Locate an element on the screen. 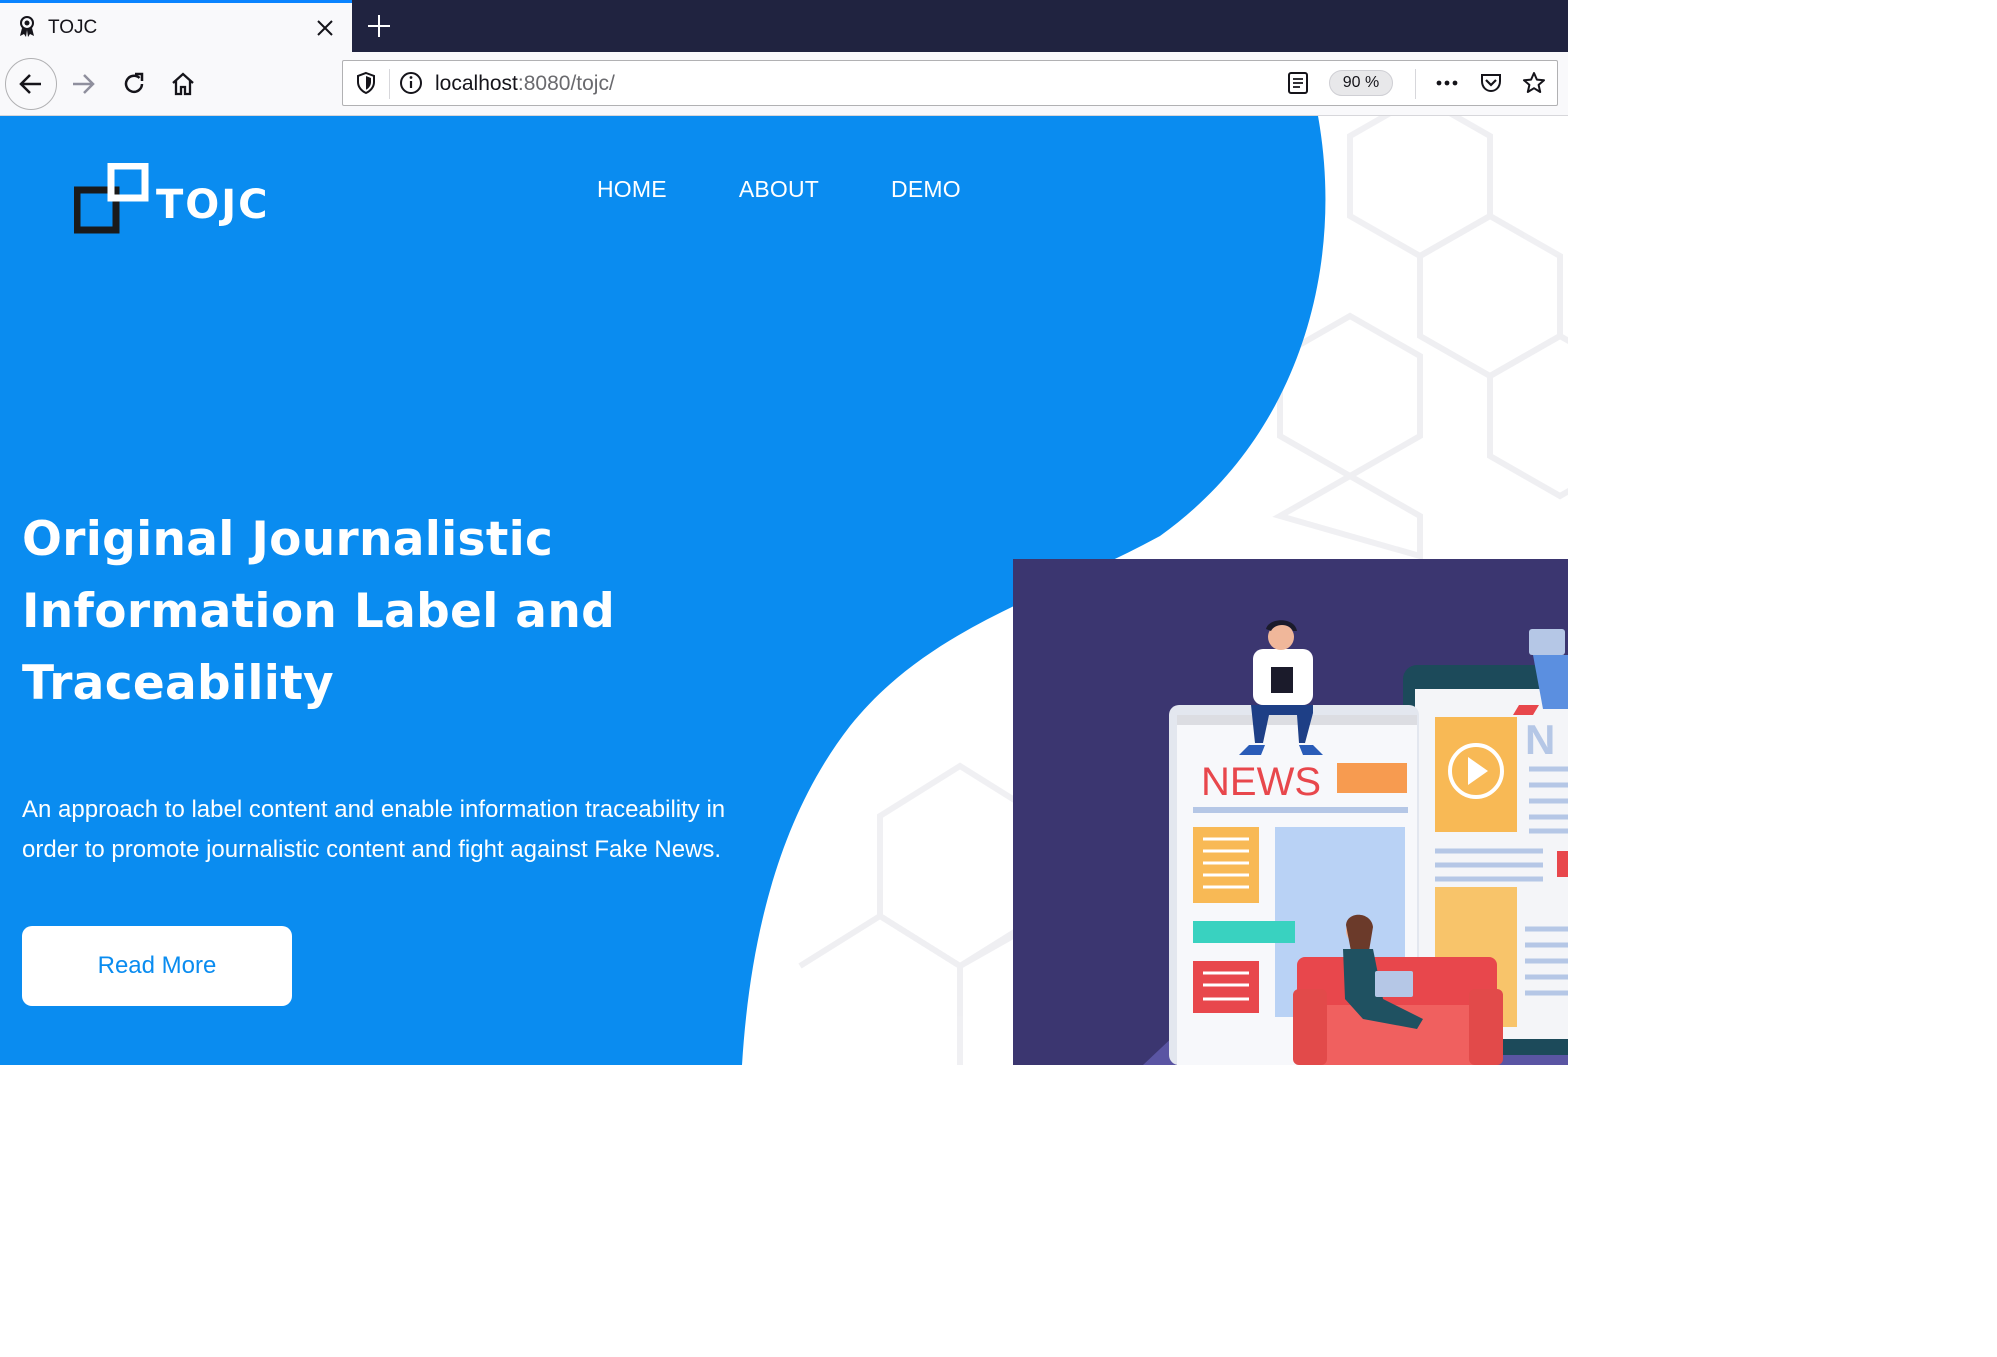 The height and width of the screenshot is (1357, 1997). url-separator-right is located at coordinates (1415, 84).